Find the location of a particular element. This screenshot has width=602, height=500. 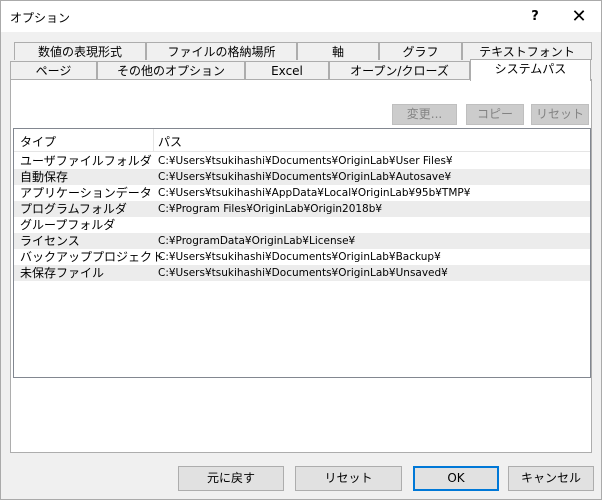

dialog-title: オプション is located at coordinates (40, 18).